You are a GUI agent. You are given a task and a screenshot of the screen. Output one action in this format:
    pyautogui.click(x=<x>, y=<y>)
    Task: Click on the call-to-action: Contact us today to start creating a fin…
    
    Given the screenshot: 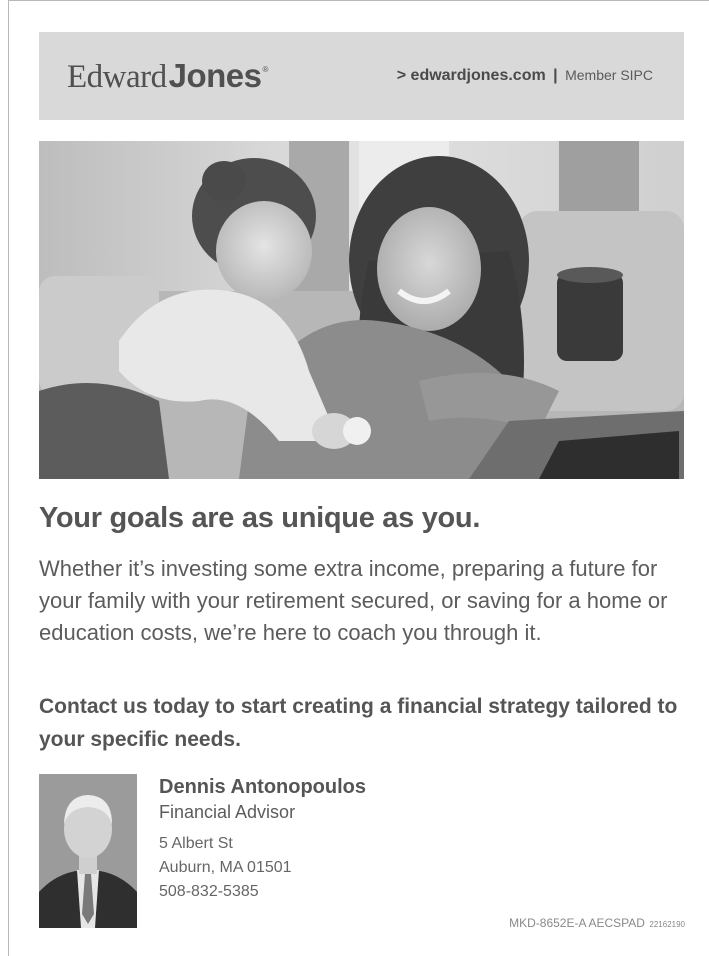 What is the action you would take?
    pyautogui.click(x=358, y=723)
    